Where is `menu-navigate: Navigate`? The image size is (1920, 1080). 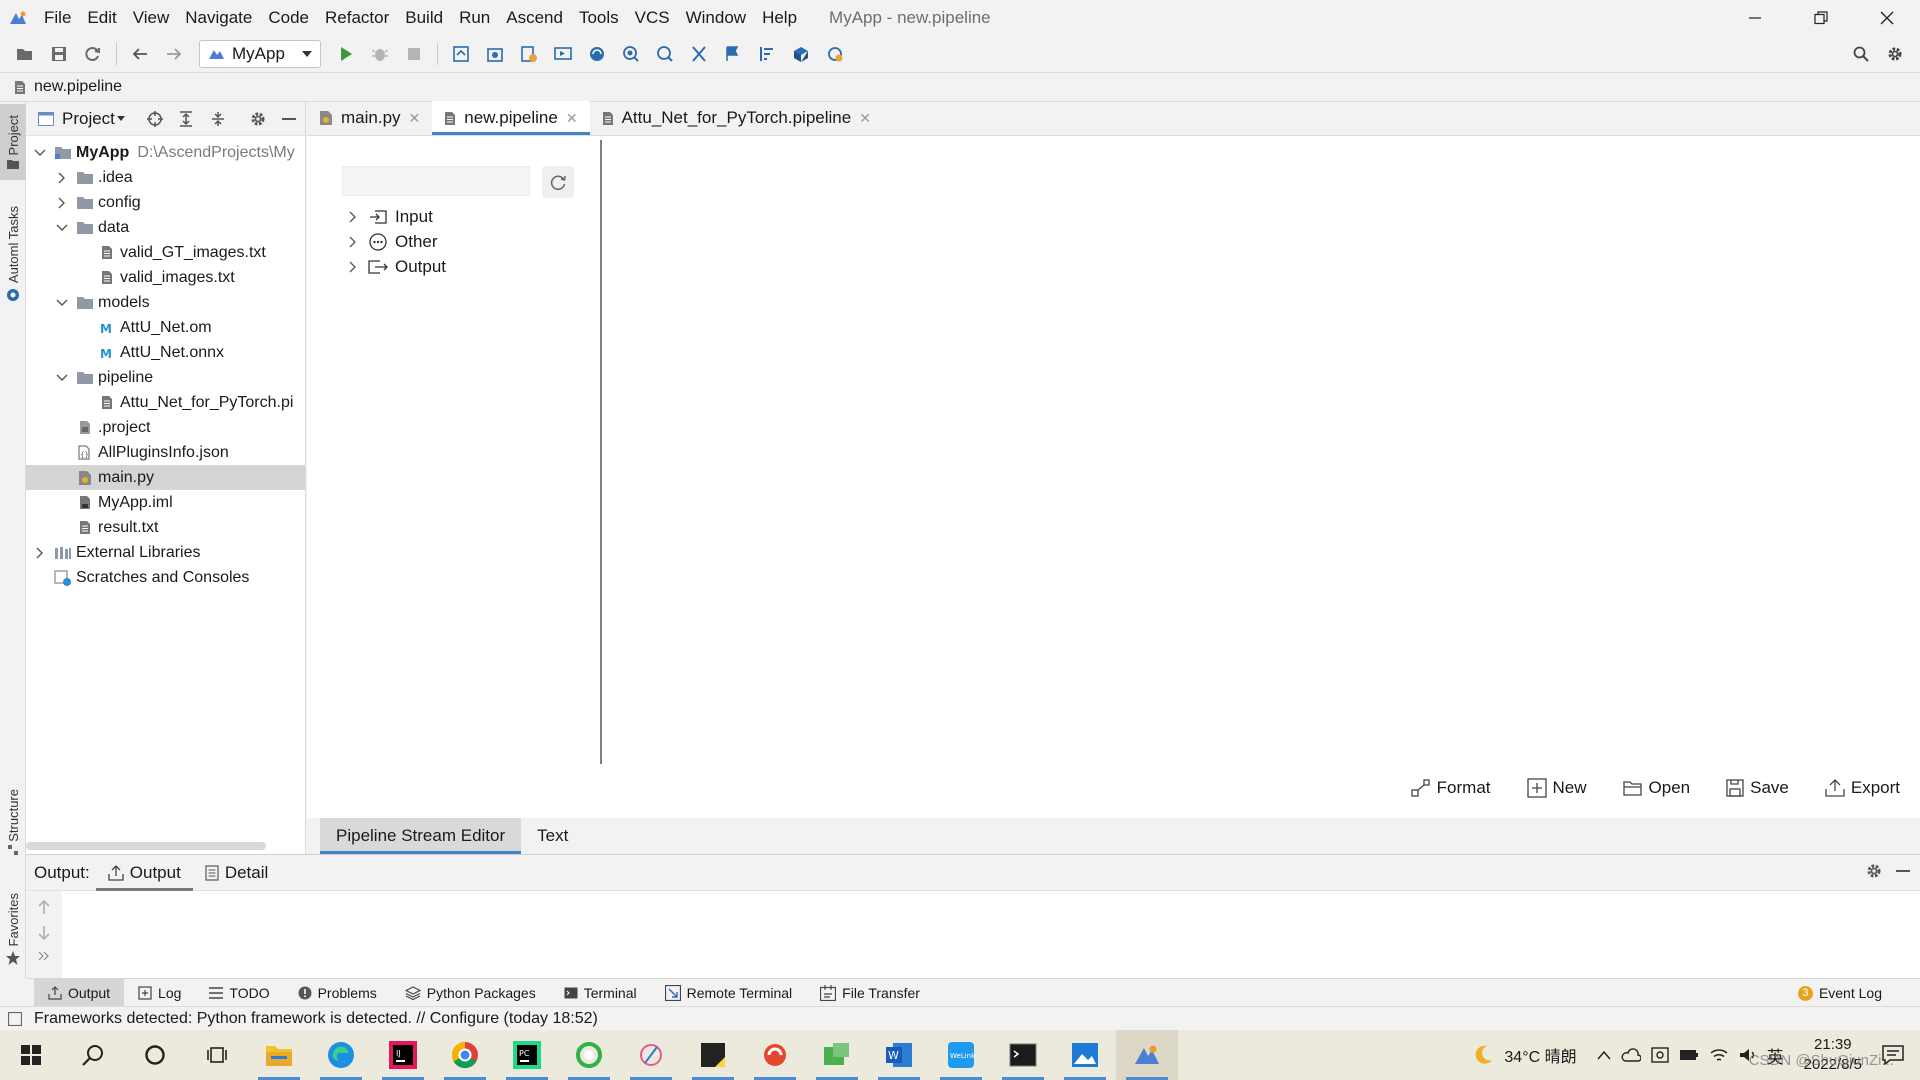 menu-navigate: Navigate is located at coordinates (218, 18).